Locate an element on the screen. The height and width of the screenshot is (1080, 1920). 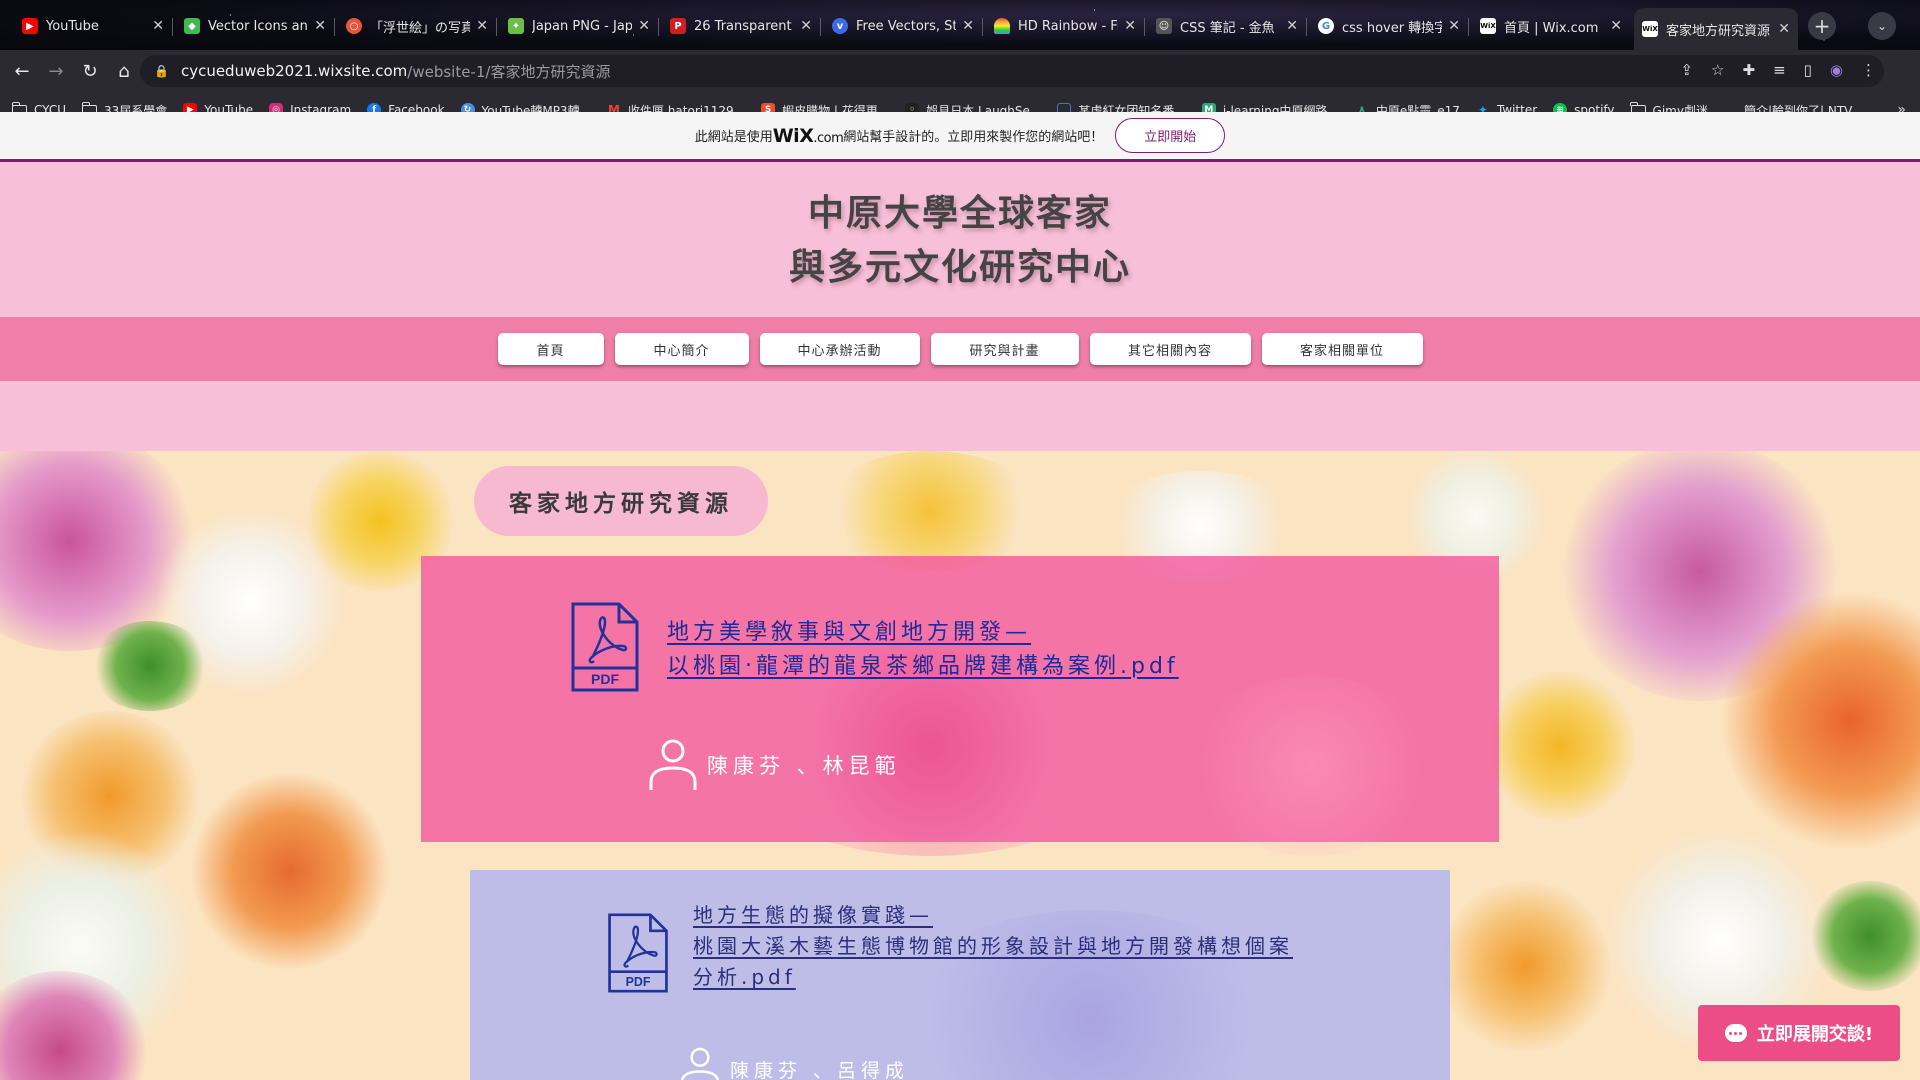
vector-icons-favicon: ◆ is located at coordinates (192, 26).